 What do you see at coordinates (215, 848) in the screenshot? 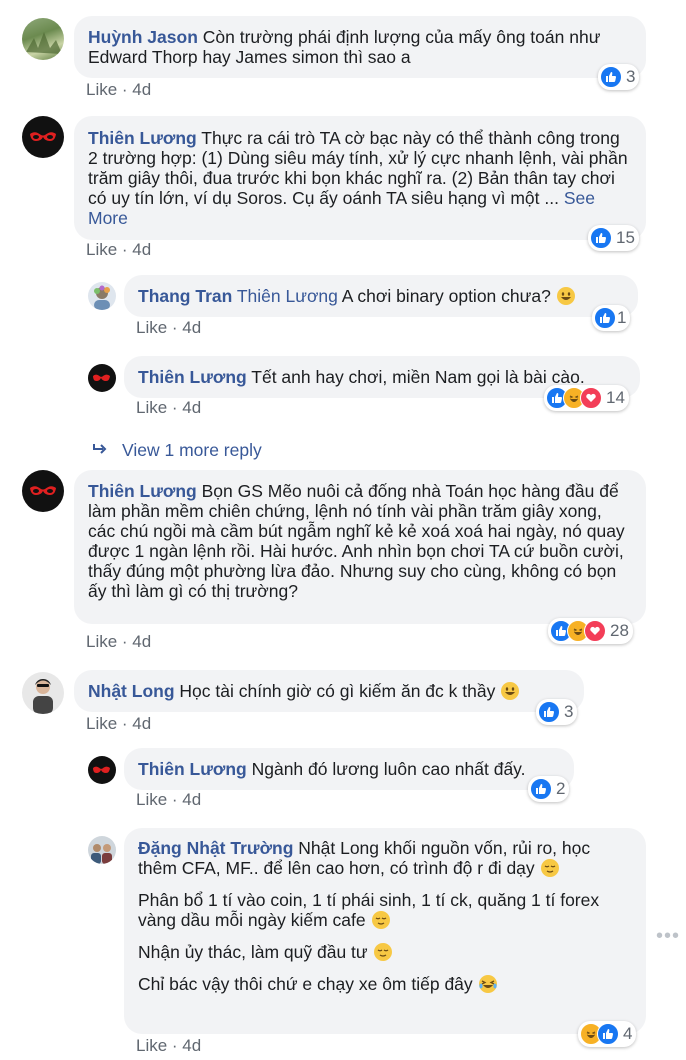
I see `comment-author: Đặng Nhật Trường` at bounding box center [215, 848].